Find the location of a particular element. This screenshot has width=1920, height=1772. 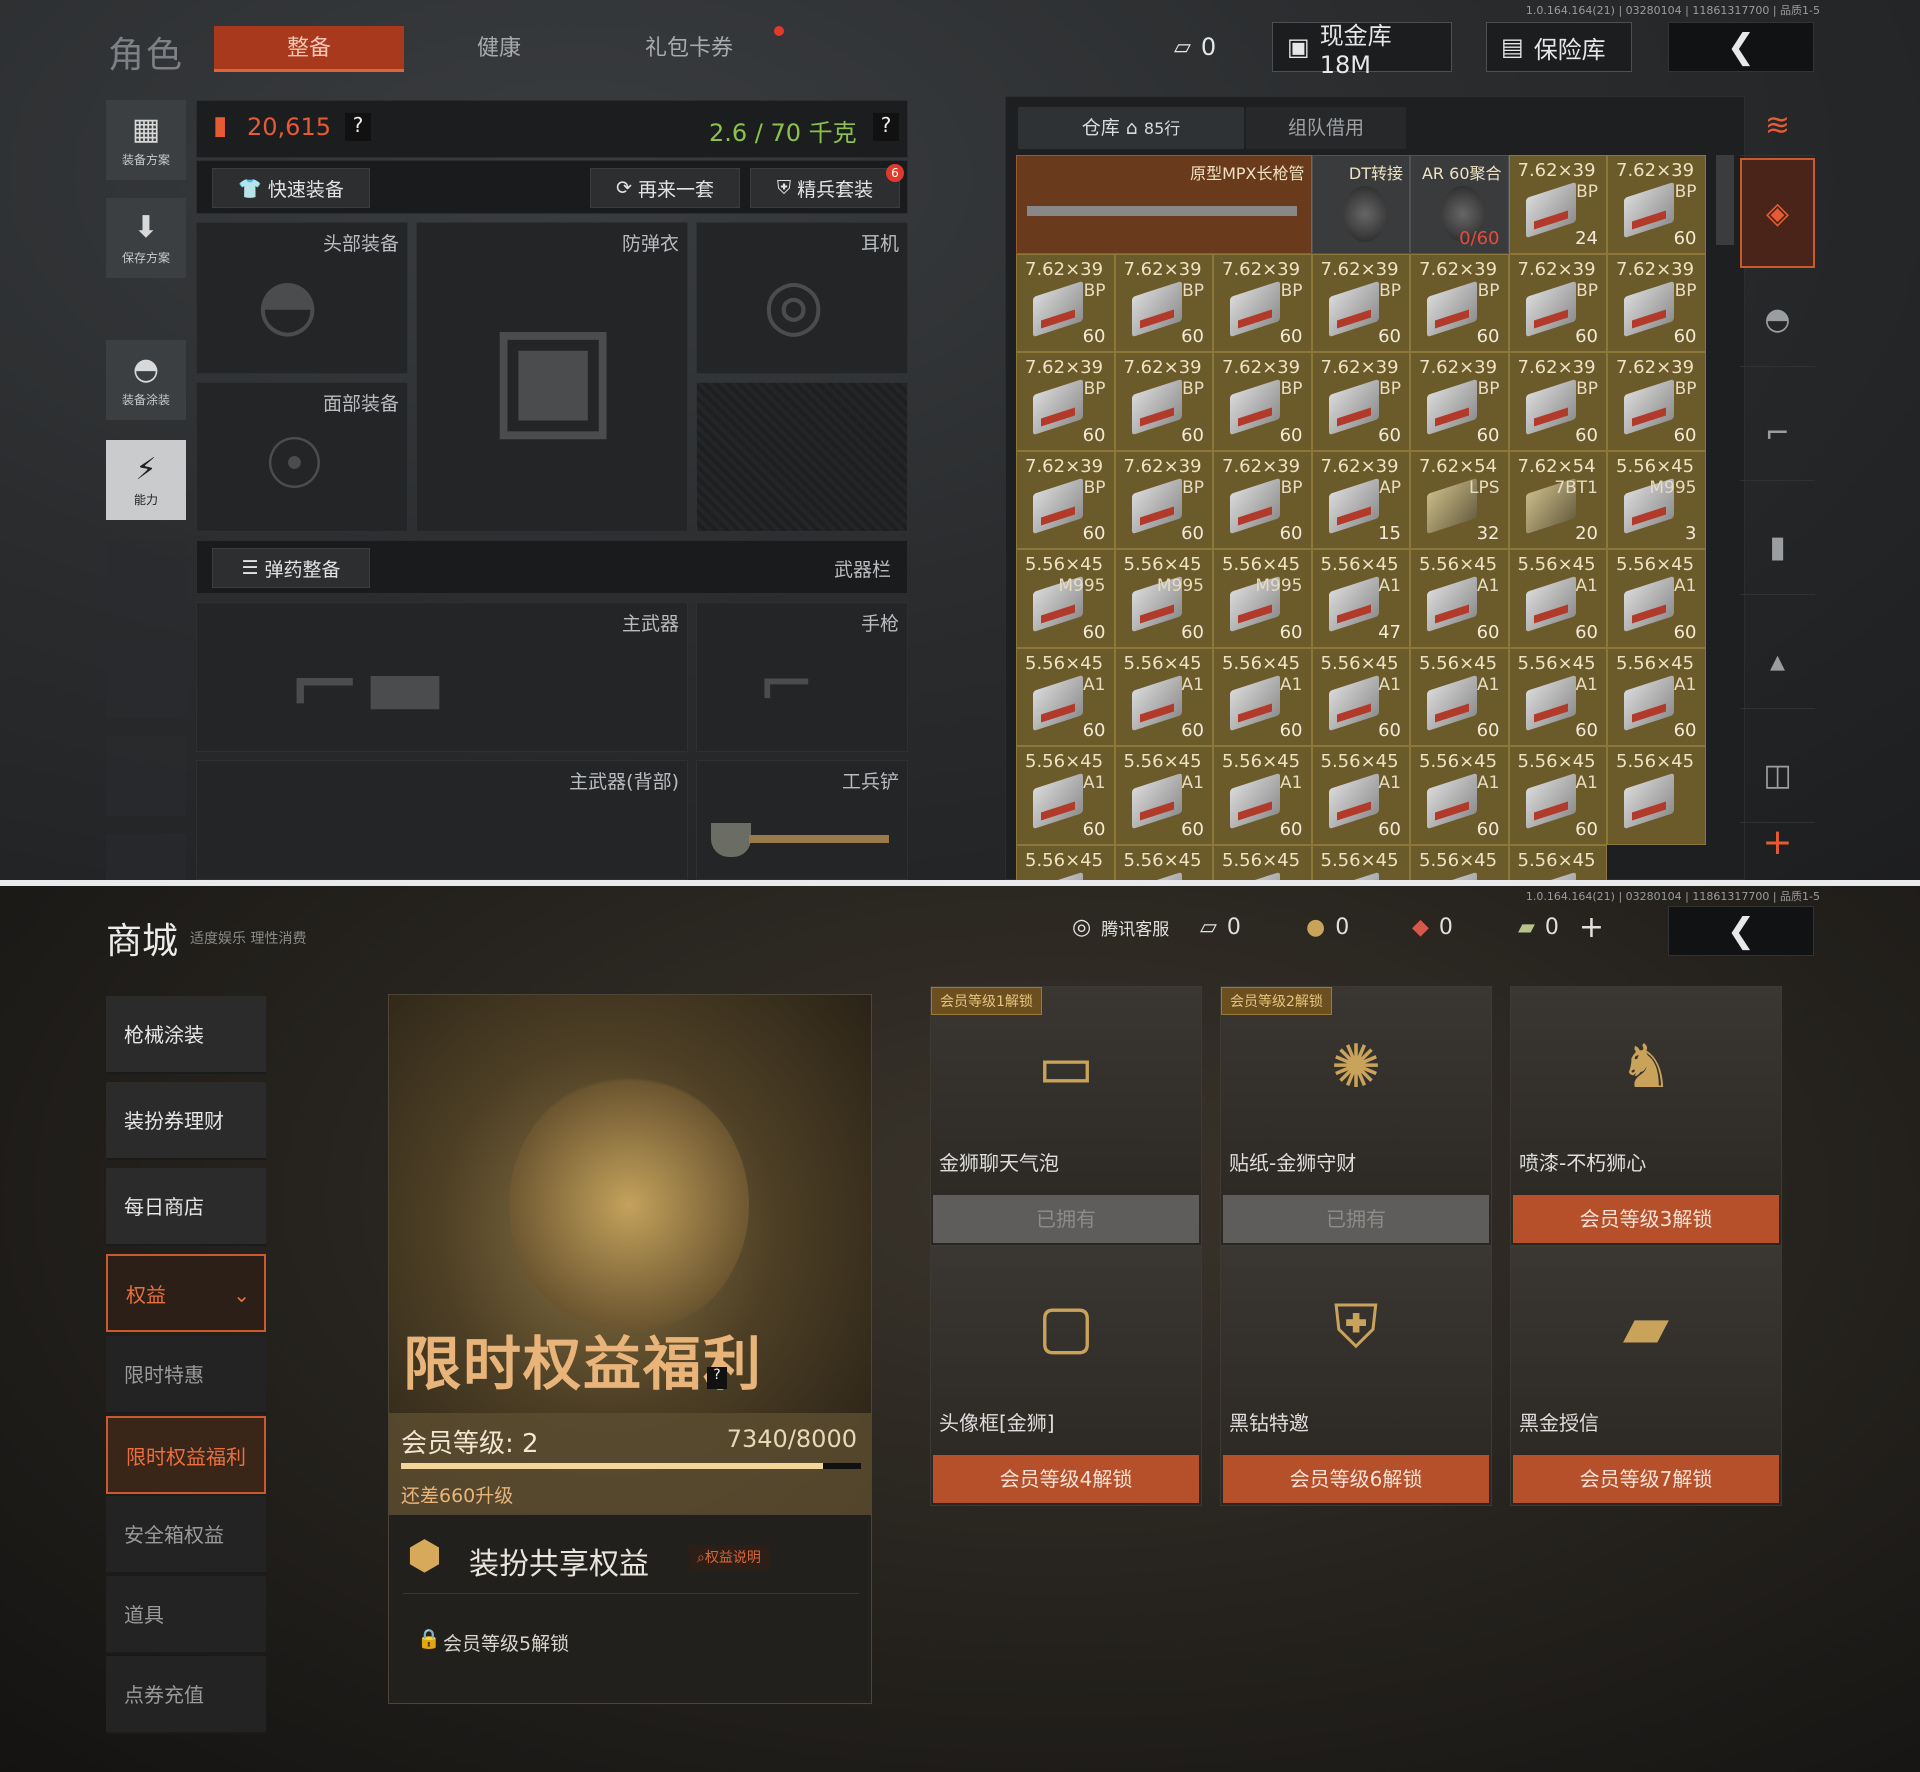

ammo-filter-icon: ▴ is located at coordinates (1777, 661).